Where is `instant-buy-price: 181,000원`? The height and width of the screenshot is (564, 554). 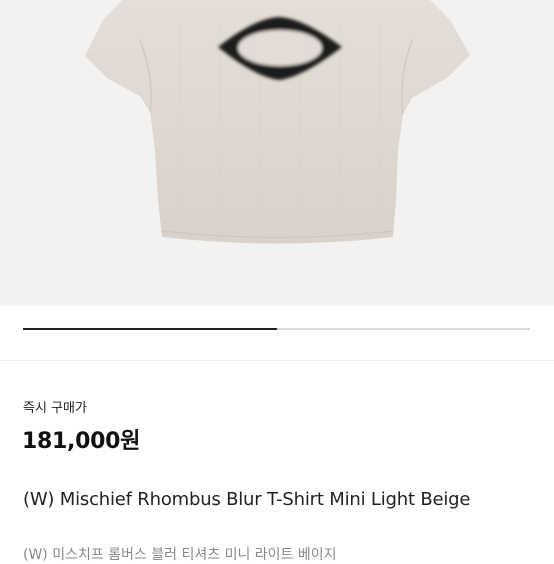 instant-buy-price: 181,000원 is located at coordinates (81, 441).